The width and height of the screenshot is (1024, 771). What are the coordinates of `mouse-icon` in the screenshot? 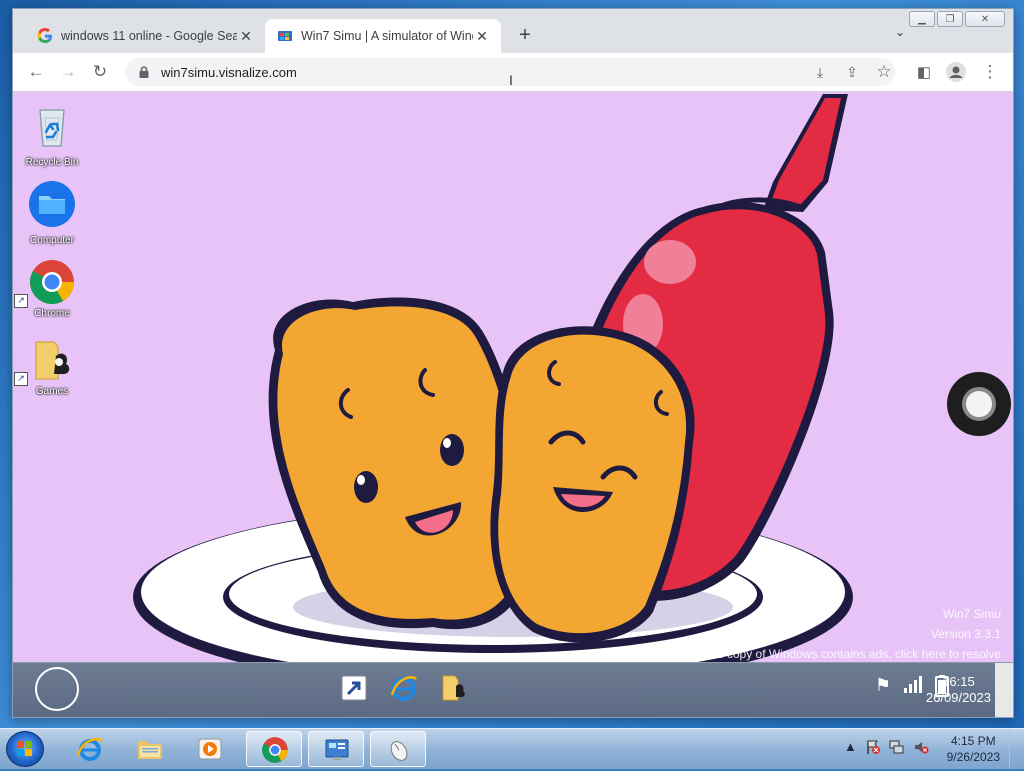 It's located at (399, 751).